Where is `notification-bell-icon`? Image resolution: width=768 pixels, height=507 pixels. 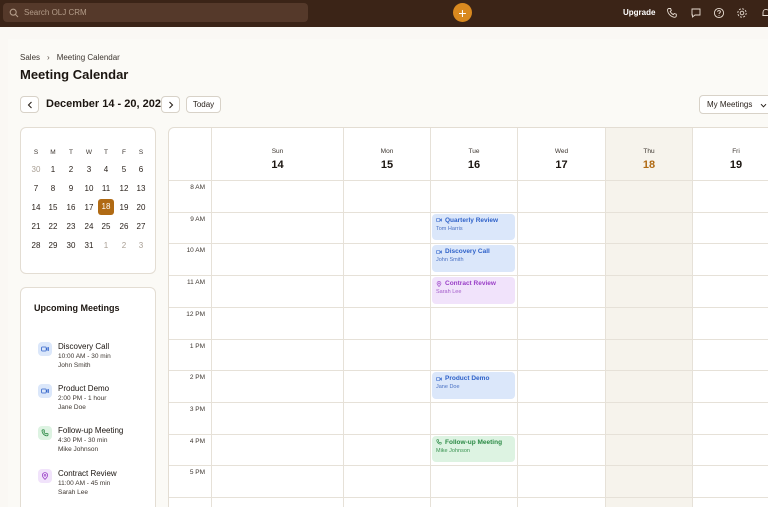
notification-bell-icon is located at coordinates (764, 13).